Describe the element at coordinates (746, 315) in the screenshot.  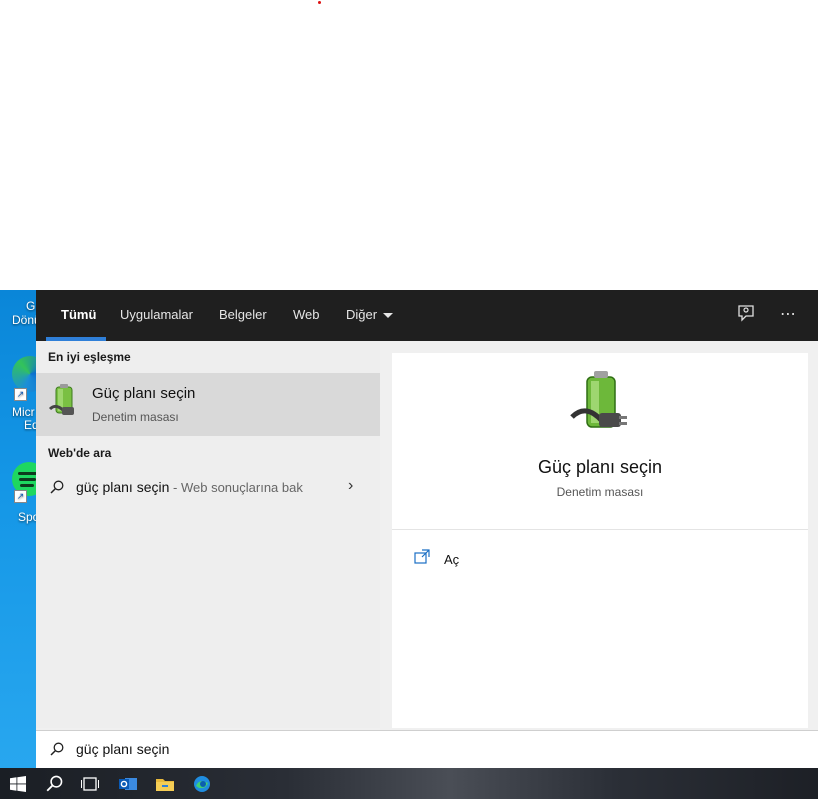
I see `feedback-icon` at that location.